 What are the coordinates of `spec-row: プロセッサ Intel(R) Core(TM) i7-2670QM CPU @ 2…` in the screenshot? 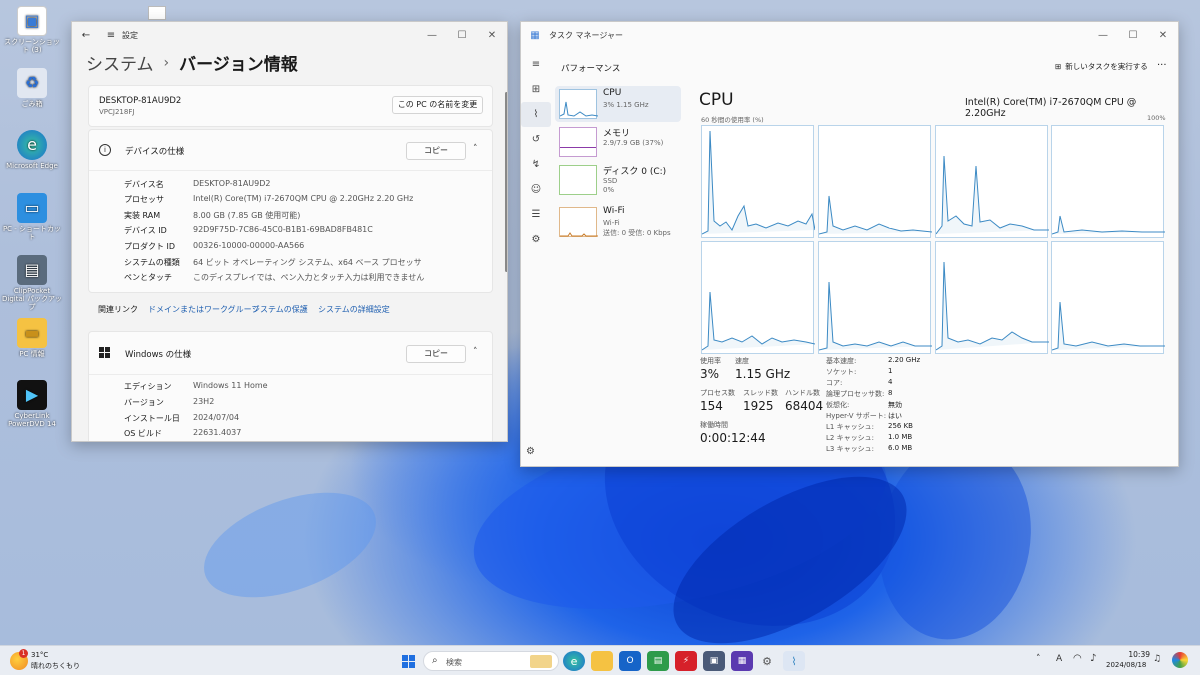 It's located at (268, 199).